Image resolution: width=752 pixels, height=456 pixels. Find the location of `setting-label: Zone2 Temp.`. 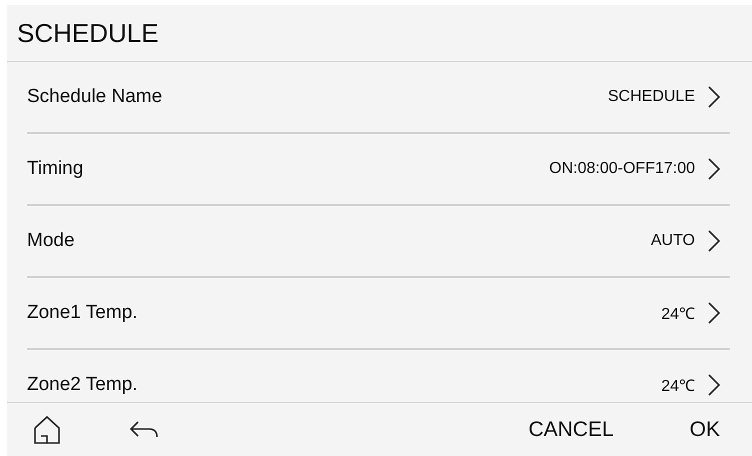

setting-label: Zone2 Temp. is located at coordinates (83, 385).